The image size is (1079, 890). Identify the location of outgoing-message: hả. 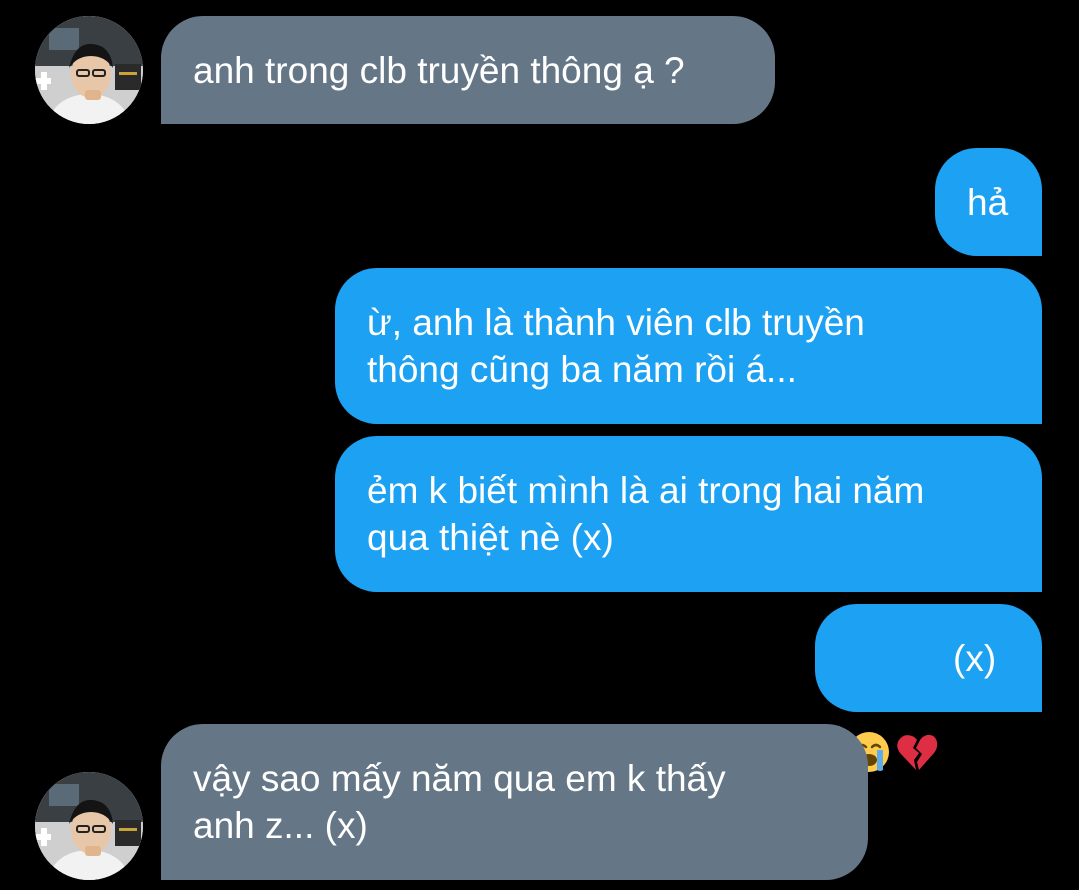
(988, 202).